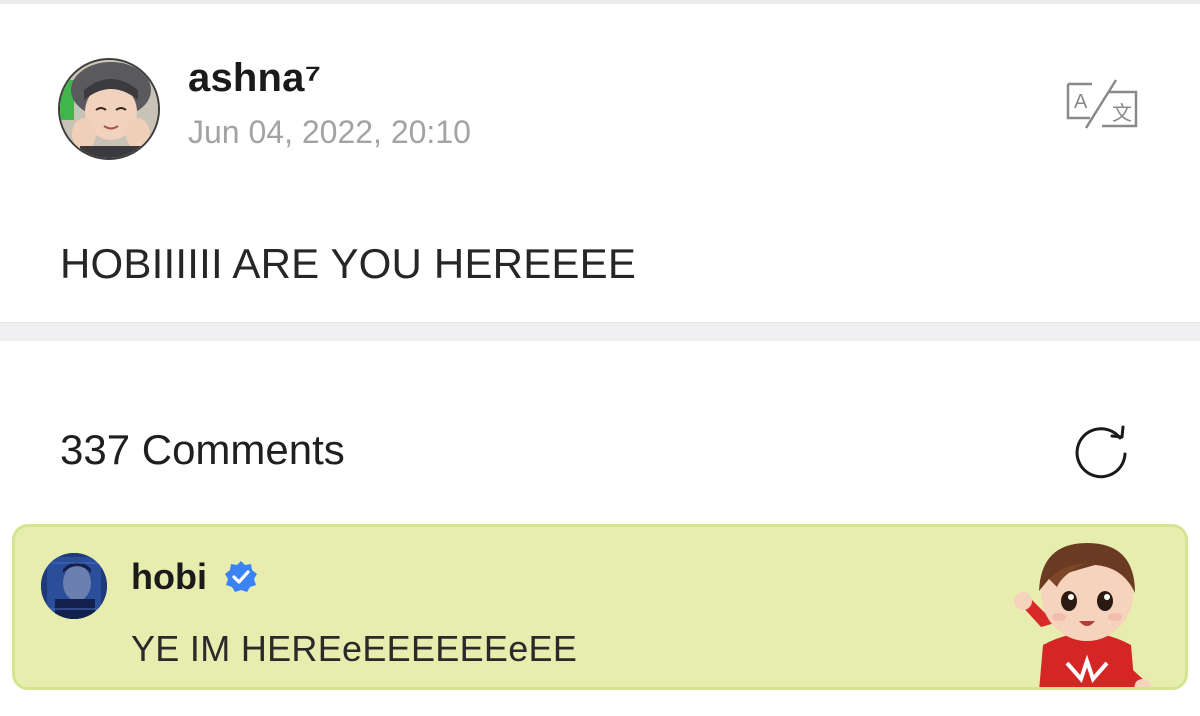 This screenshot has width=1200, height=716. Describe the element at coordinates (1083, 611) in the screenshot. I see `character-sticker-image` at that location.